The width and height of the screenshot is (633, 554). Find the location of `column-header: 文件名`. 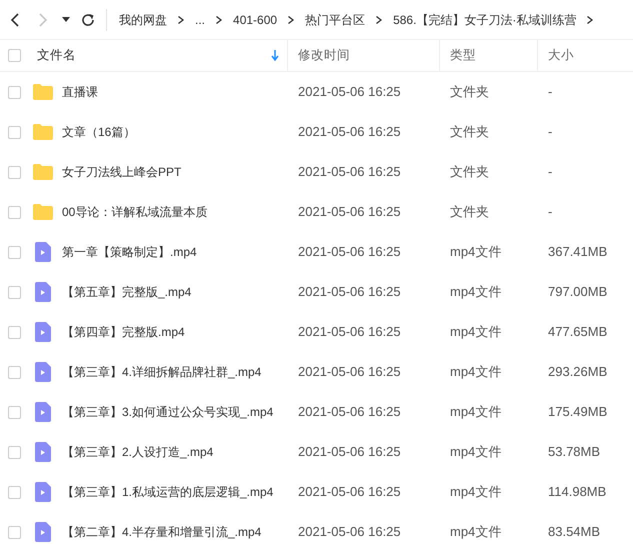

column-header: 文件名 is located at coordinates (154, 55).